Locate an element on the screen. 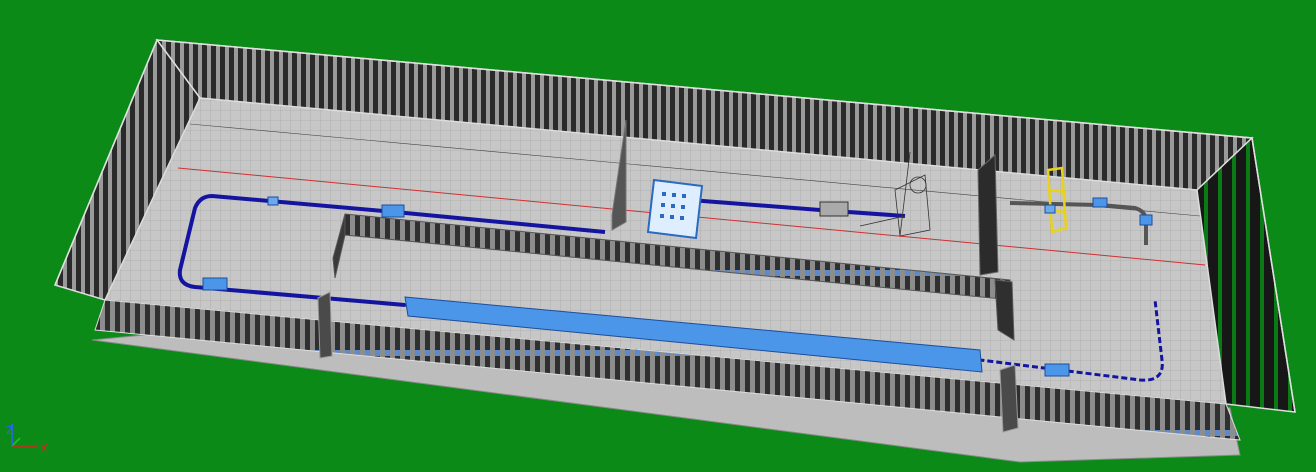  x-axis-label: X is located at coordinates (44, 448).